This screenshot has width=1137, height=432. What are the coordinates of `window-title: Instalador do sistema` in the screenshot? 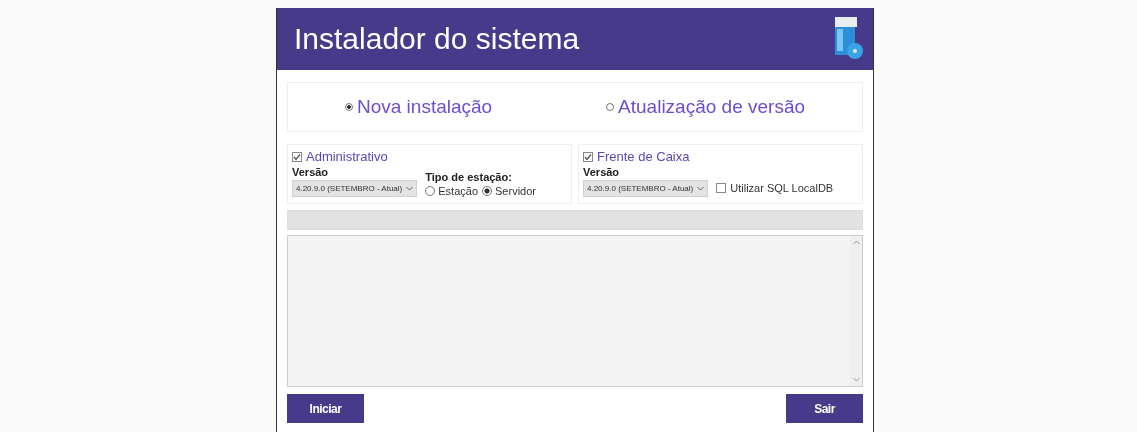 It's located at (437, 39).